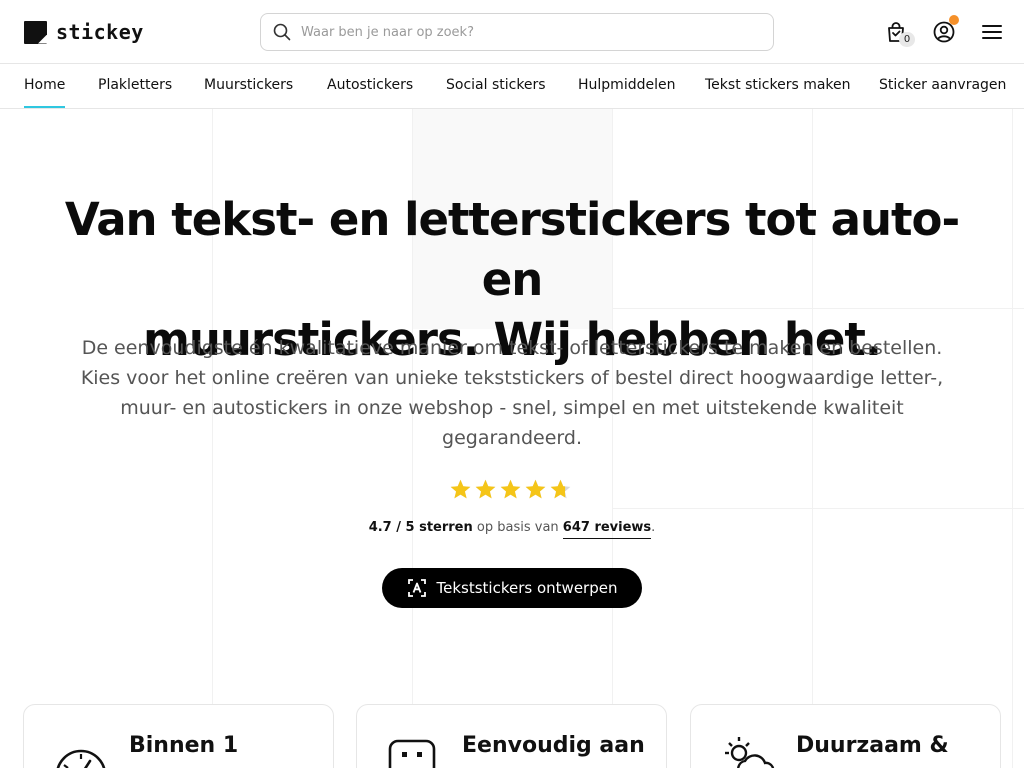 This screenshot has width=1024, height=768. I want to click on design-text-stickers-button: Tekststickers ontwerpen, so click(512, 588).